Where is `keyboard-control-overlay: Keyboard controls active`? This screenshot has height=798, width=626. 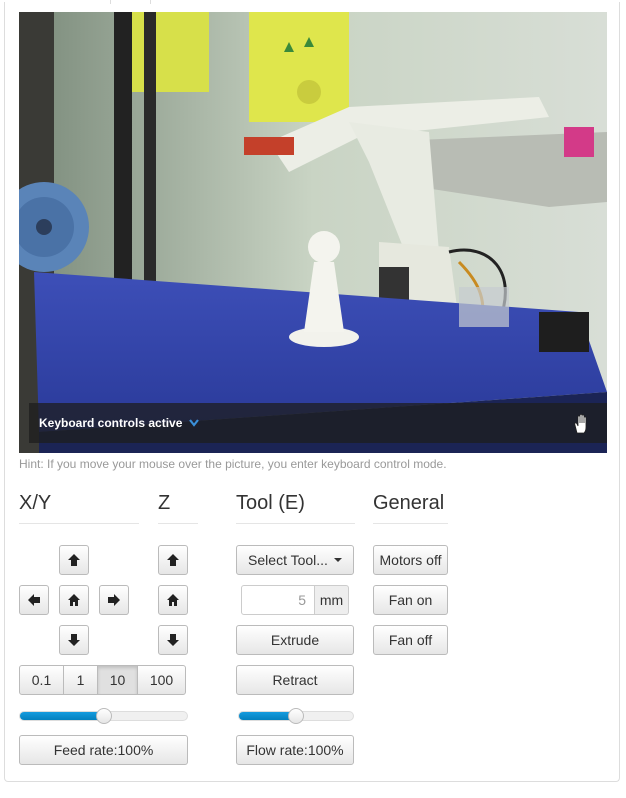 keyboard-control-overlay: Keyboard controls active is located at coordinates (318, 423).